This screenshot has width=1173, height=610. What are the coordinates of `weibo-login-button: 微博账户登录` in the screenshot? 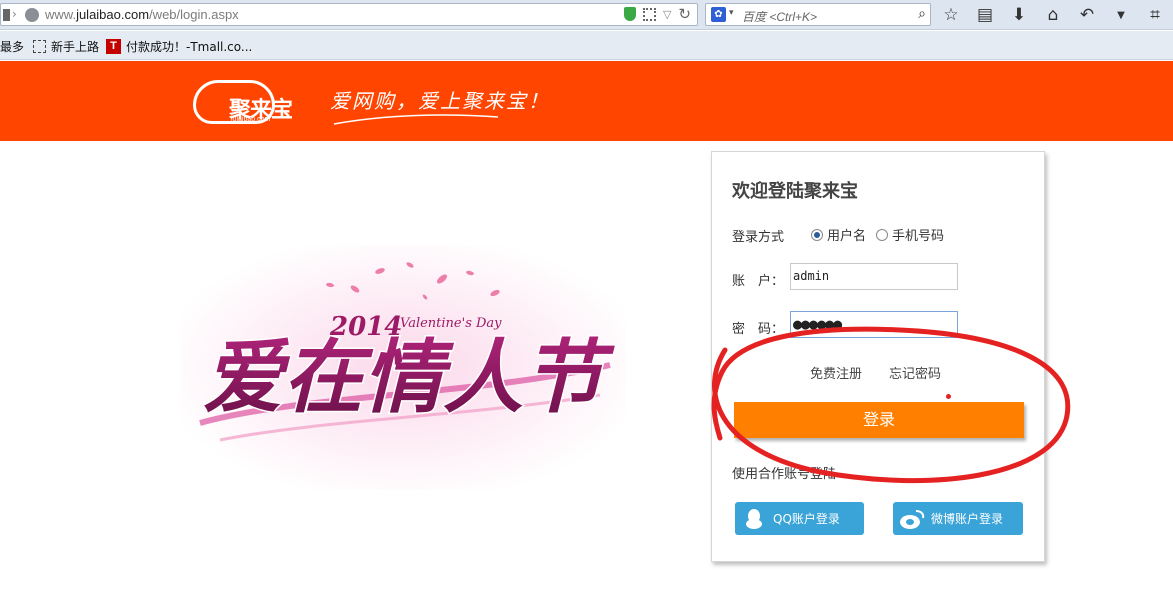 It's located at (958, 518).